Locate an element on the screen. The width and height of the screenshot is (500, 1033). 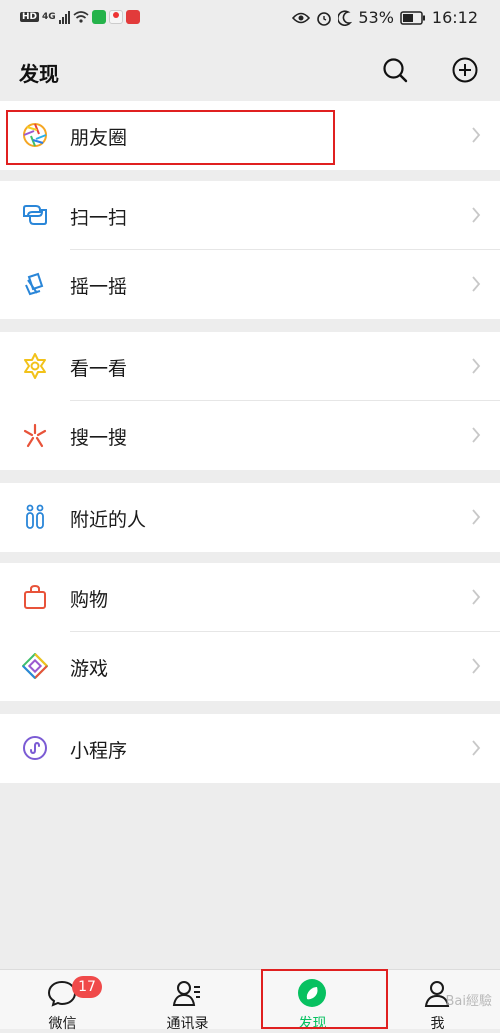
menu-item-people-nearby: 附近的人 is located at coordinates (250, 517).